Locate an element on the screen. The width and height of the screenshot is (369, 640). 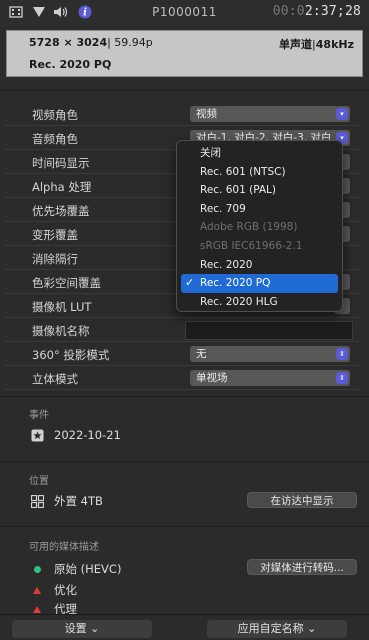
menu-item-label: sRGB IEC61966-2.1 is located at coordinates (251, 245).